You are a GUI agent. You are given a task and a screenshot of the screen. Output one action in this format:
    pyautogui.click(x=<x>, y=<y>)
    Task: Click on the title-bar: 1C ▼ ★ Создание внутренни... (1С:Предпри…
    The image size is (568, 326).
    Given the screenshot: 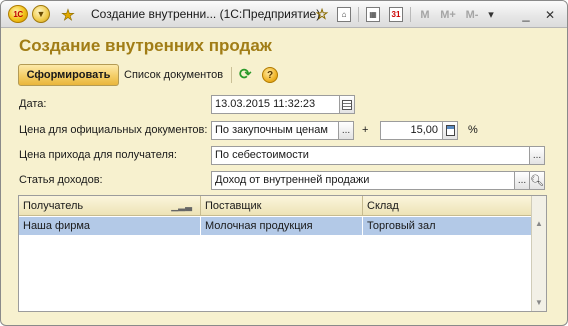 What is the action you would take?
    pyautogui.click(x=284, y=14)
    